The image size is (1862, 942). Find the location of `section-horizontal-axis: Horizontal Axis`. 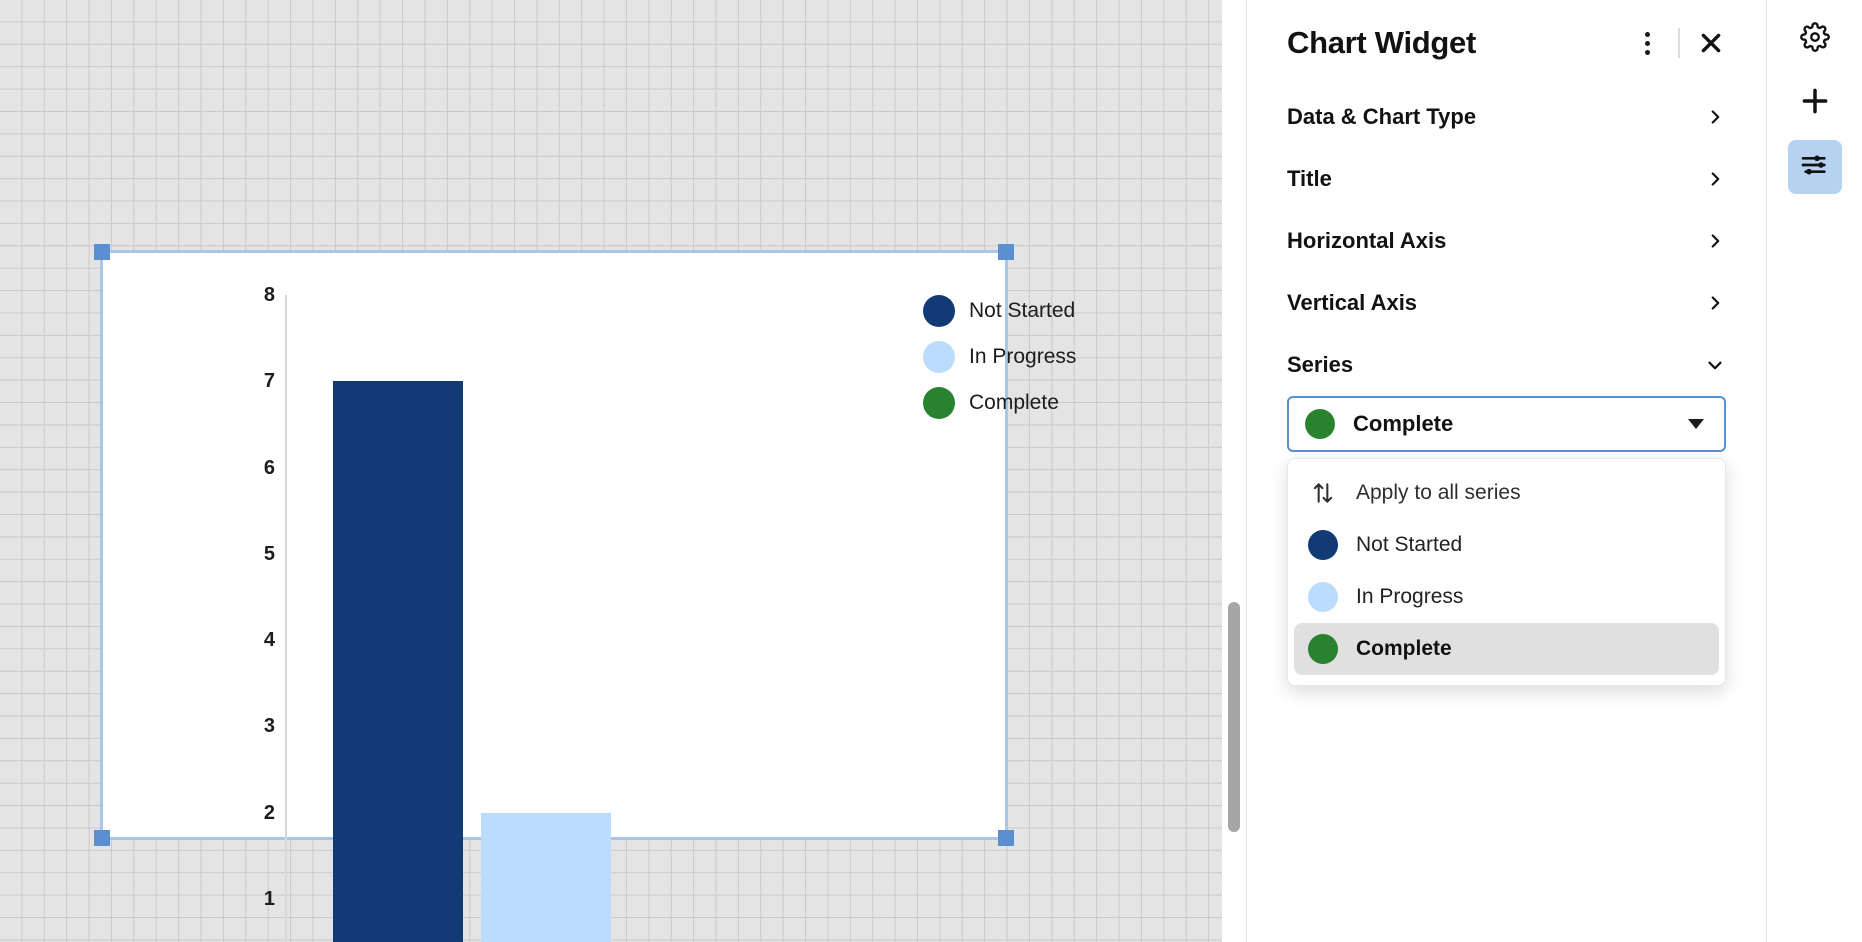

section-horizontal-axis: Horizontal Axis is located at coordinates (1506, 241).